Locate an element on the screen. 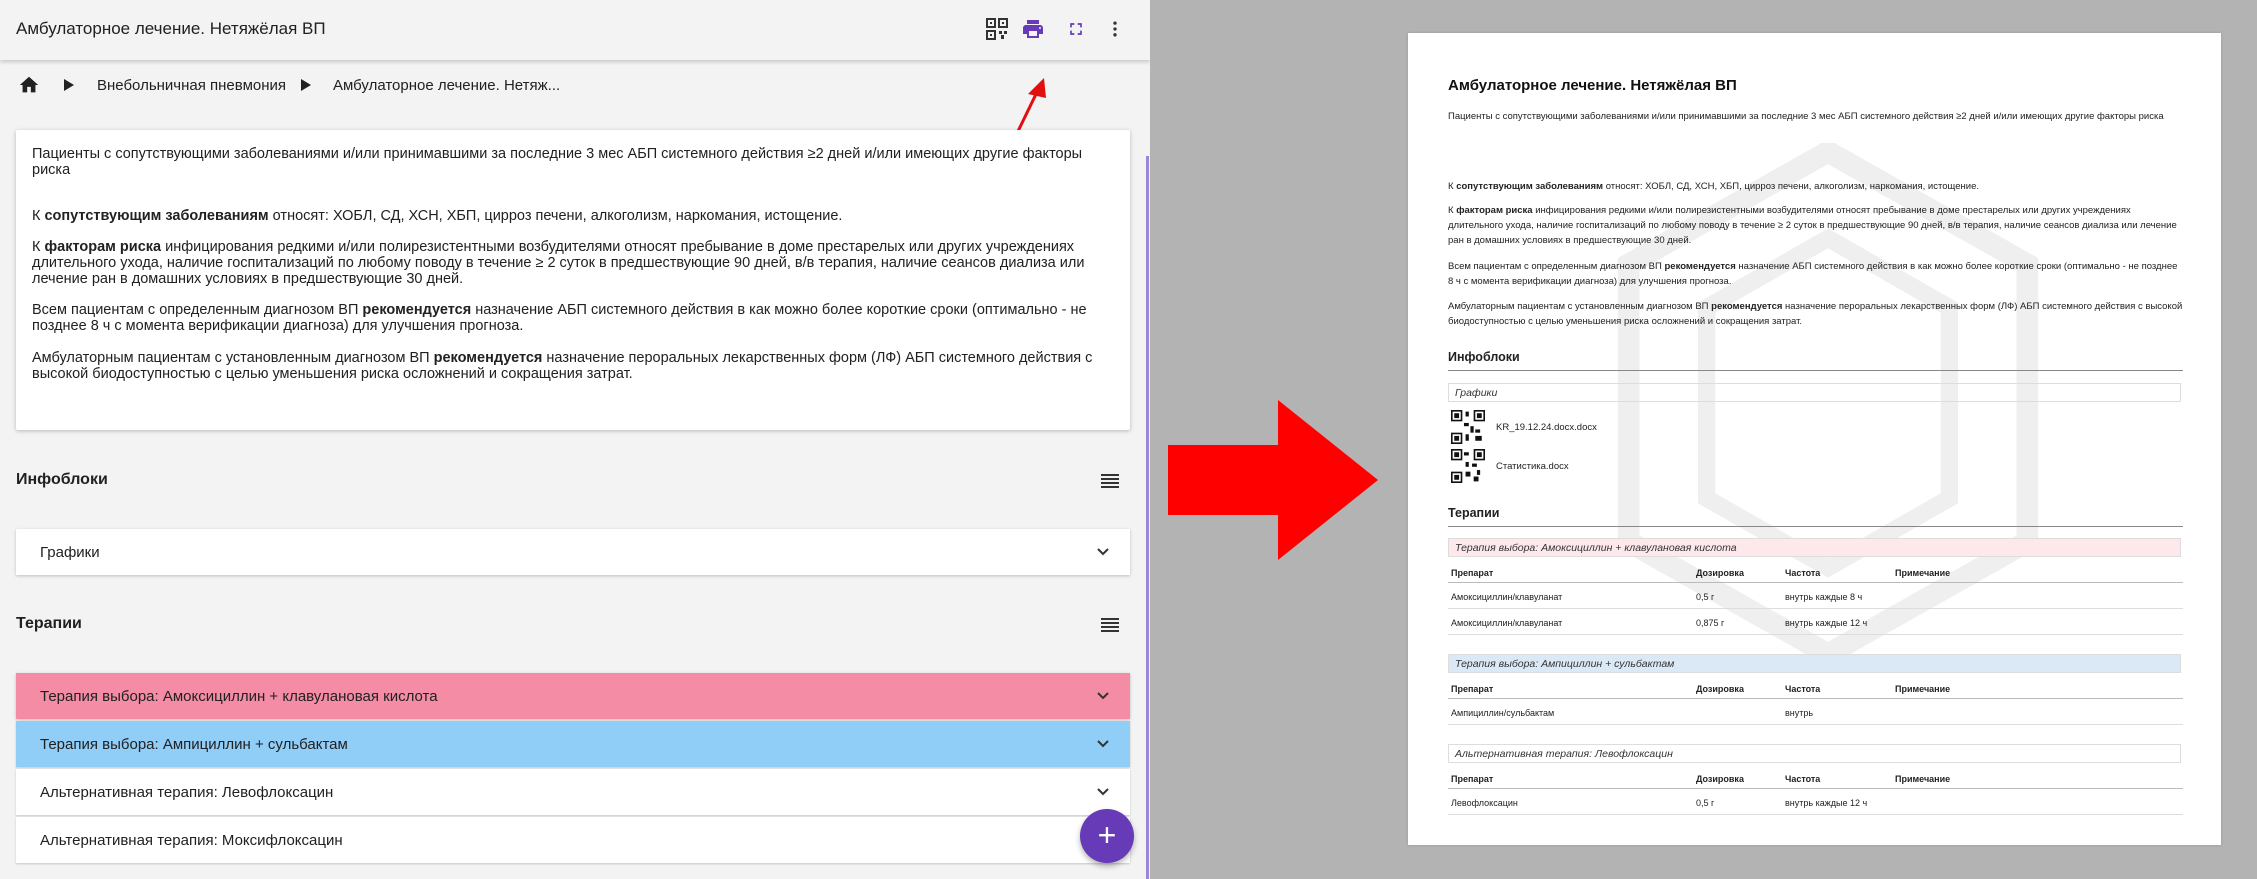 The width and height of the screenshot is (2257, 879). infoblock-panel-graphs: Графики is located at coordinates (573, 552).